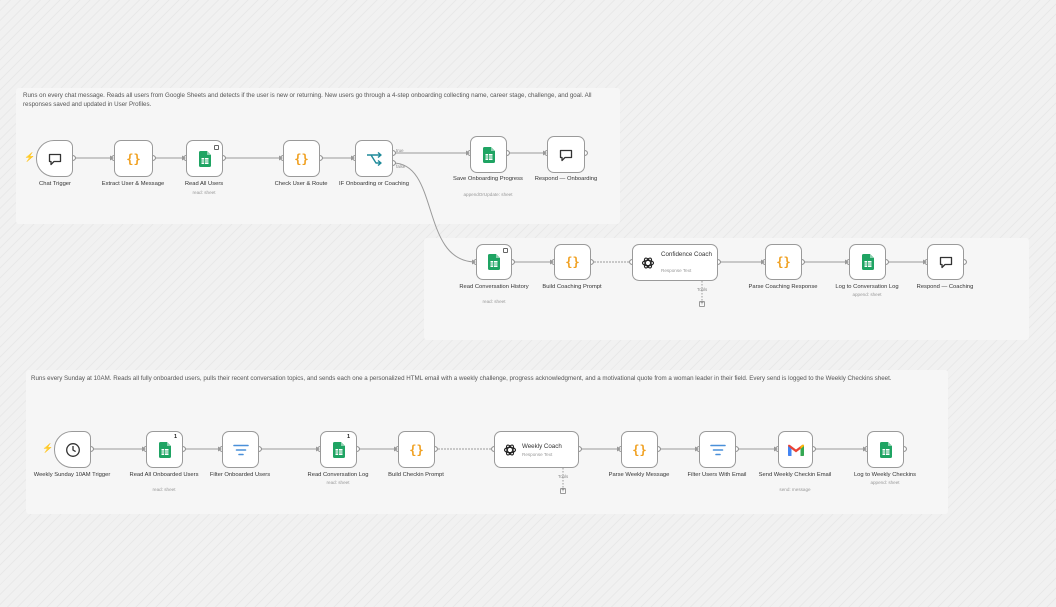 This screenshot has width=1056, height=607. I want to click on node-parse-weekly: {}, so click(639, 449).